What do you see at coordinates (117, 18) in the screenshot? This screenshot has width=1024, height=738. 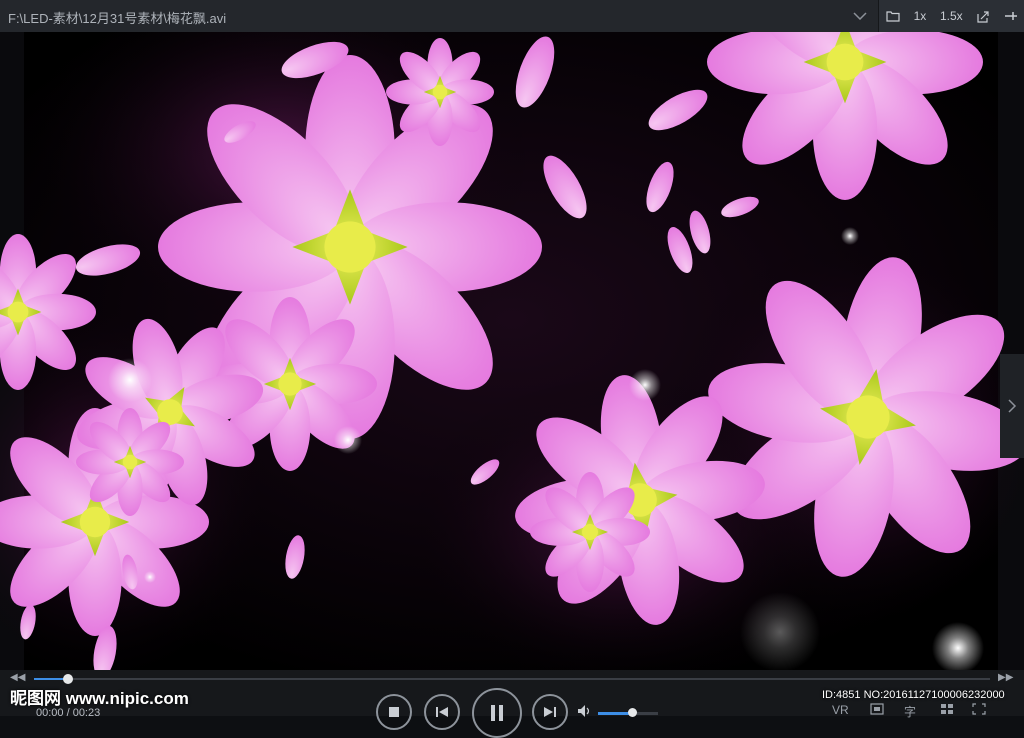 I see `file-path-title: F:\LED-素材\12月31号素材\梅花飘.avi` at bounding box center [117, 18].